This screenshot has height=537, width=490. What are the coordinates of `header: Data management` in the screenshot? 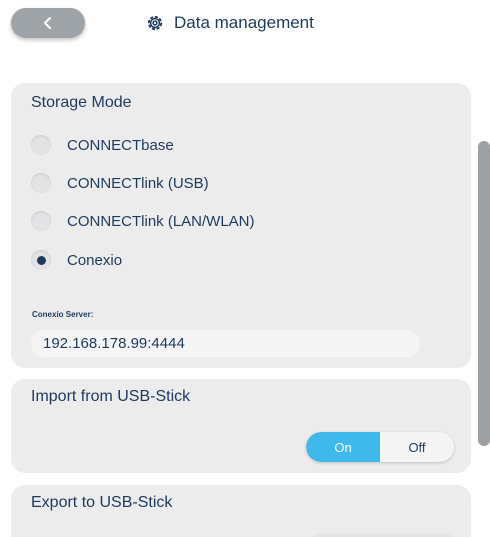 It's located at (230, 23).